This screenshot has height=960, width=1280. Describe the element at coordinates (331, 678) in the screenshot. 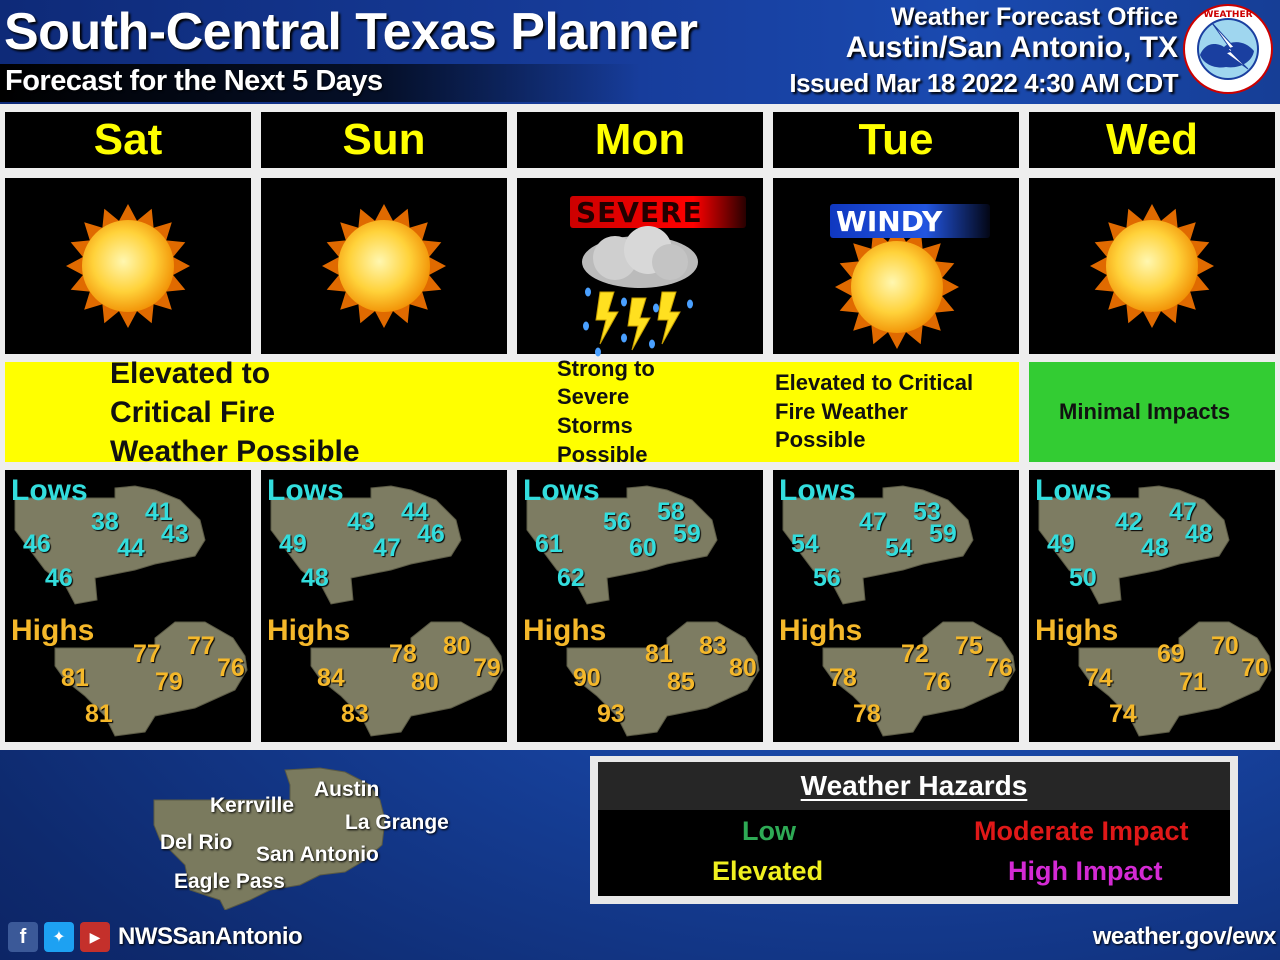

I see `high-temp: 84` at that location.